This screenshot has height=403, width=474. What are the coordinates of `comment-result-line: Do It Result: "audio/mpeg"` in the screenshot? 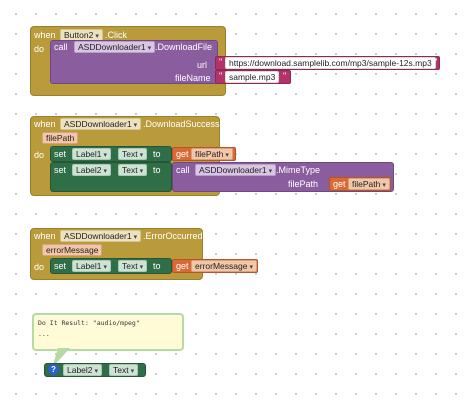 It's located at (89, 323).